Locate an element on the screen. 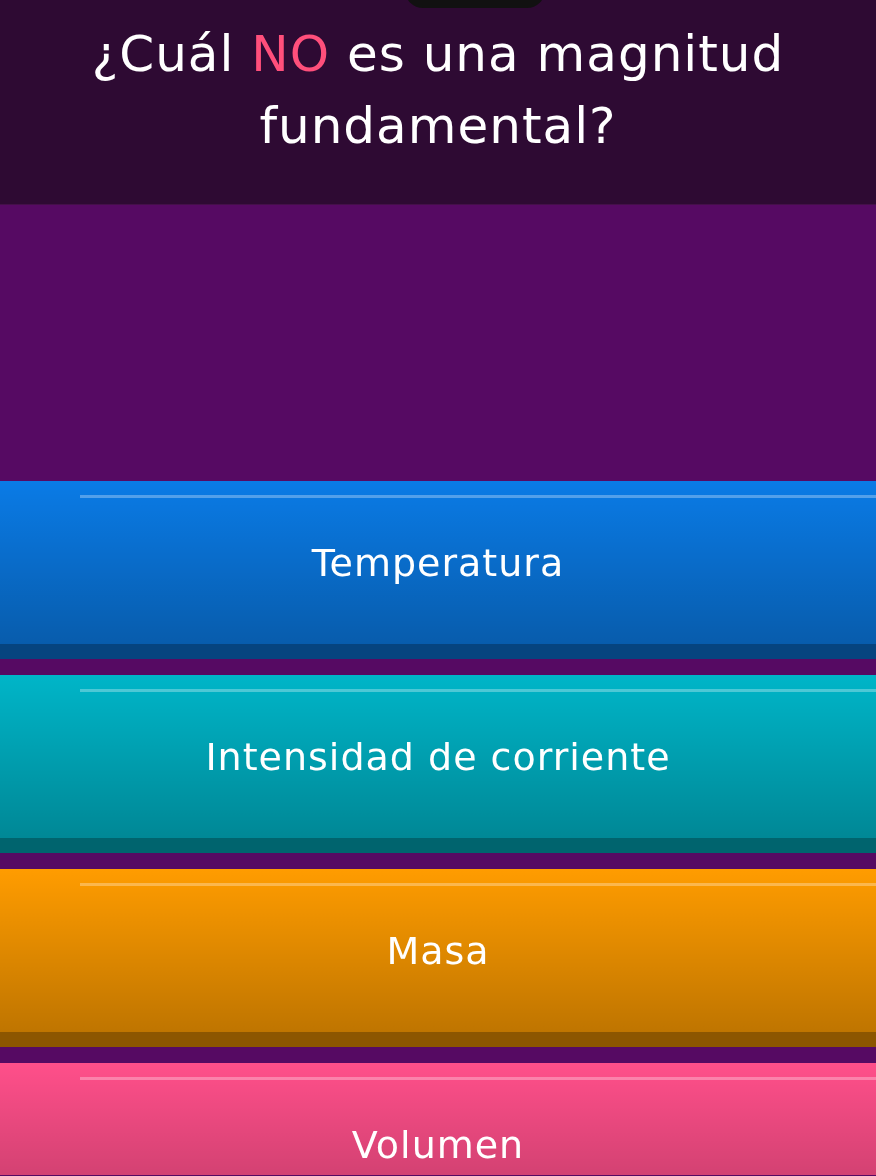  question-text: ¿Cuál NO es una magnitud fundamental? is located at coordinates (438, 90).